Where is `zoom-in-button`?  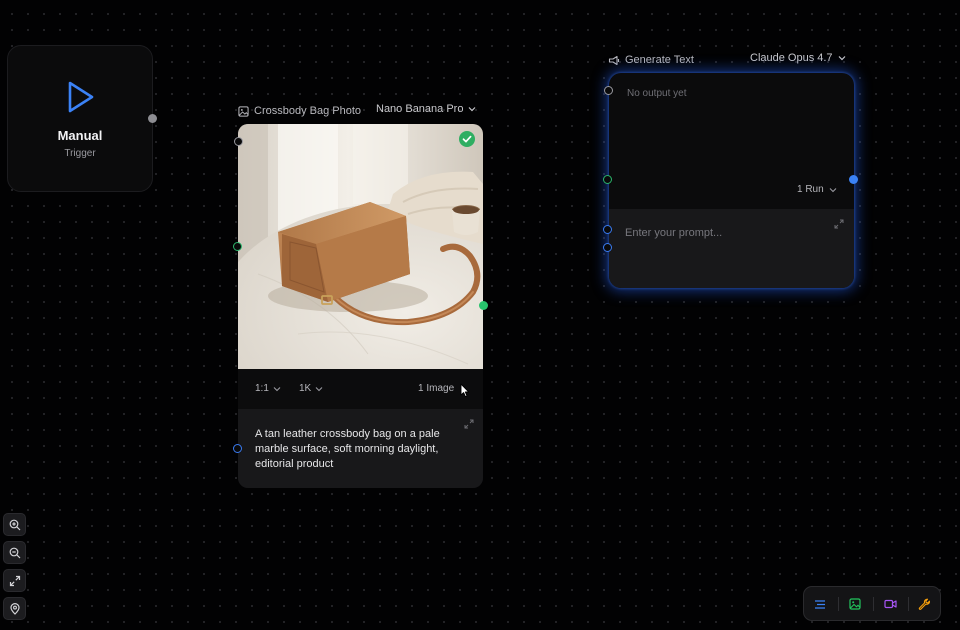
zoom-in-button is located at coordinates (14, 524).